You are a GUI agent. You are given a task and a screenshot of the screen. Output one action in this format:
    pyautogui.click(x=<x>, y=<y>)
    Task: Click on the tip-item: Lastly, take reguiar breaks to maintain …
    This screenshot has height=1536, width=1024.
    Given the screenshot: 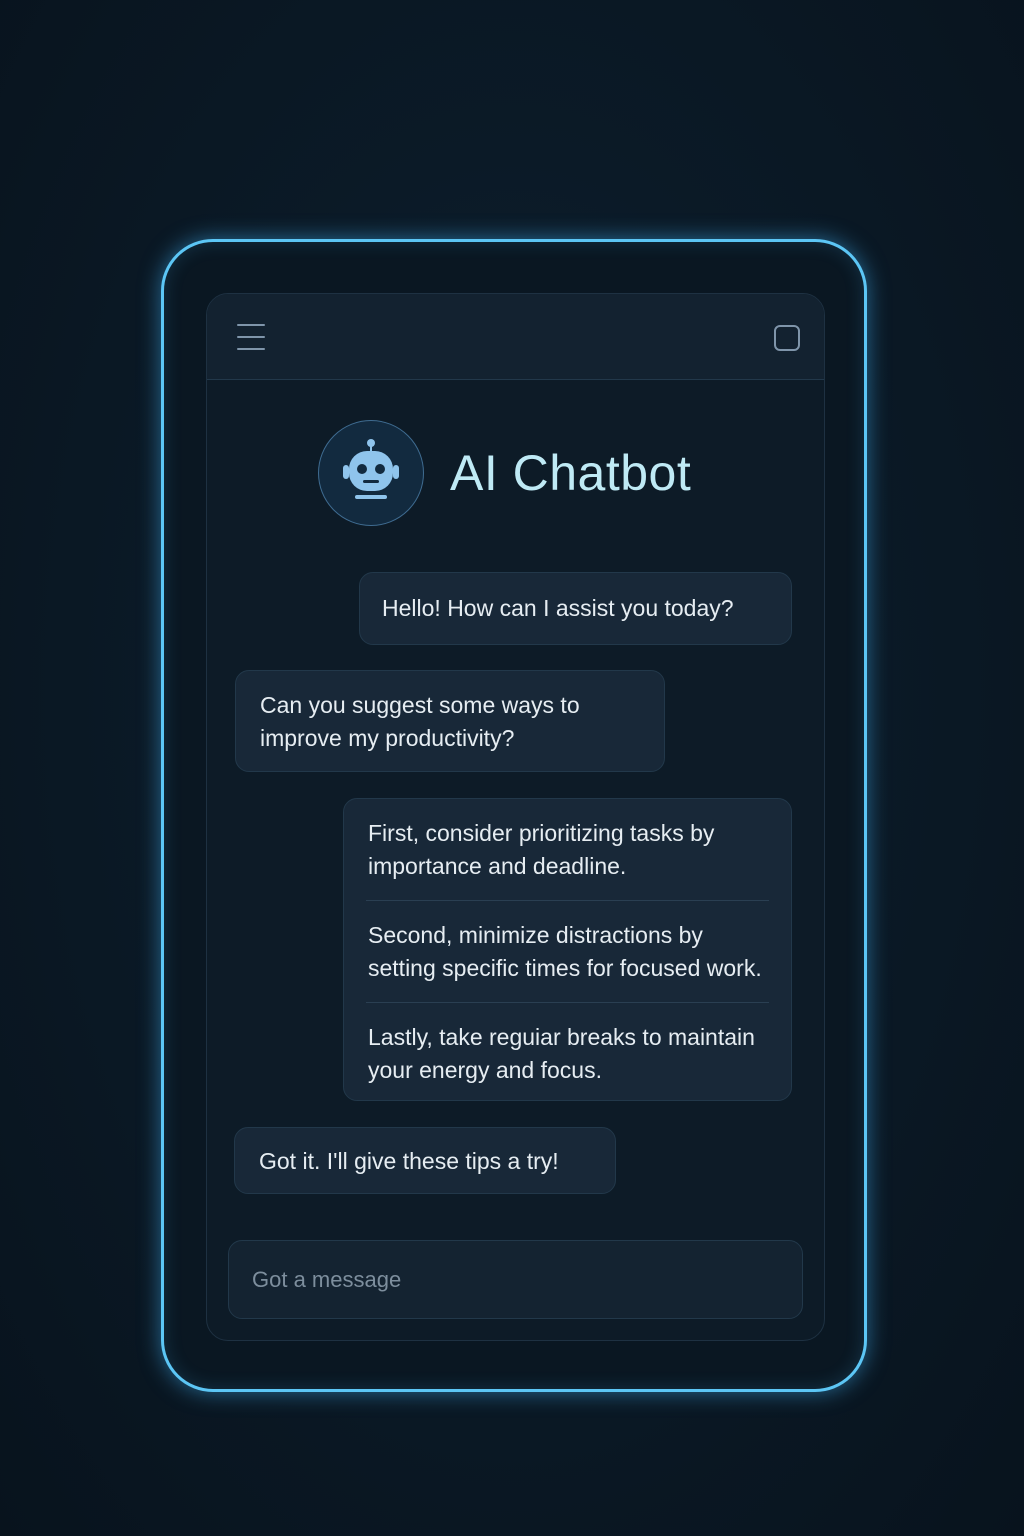 What is the action you would take?
    pyautogui.click(x=561, y=1053)
    